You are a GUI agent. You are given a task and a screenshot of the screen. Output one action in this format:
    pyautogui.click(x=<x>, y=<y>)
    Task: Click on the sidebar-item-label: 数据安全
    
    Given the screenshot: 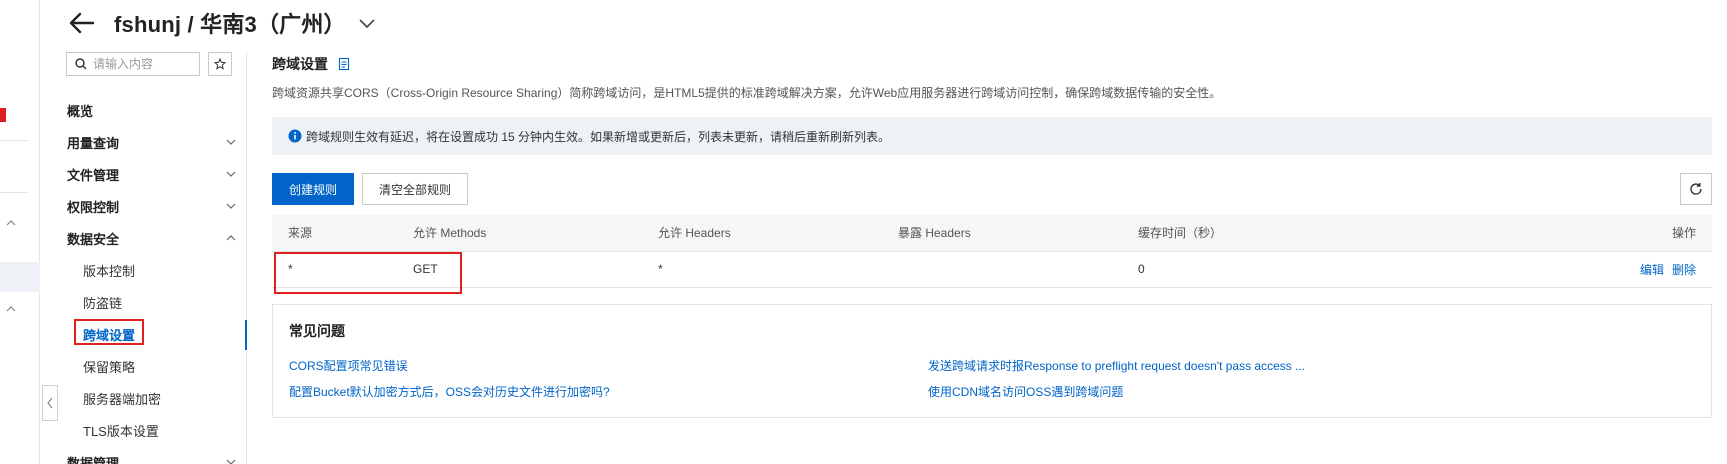 What is the action you would take?
    pyautogui.click(x=93, y=239)
    